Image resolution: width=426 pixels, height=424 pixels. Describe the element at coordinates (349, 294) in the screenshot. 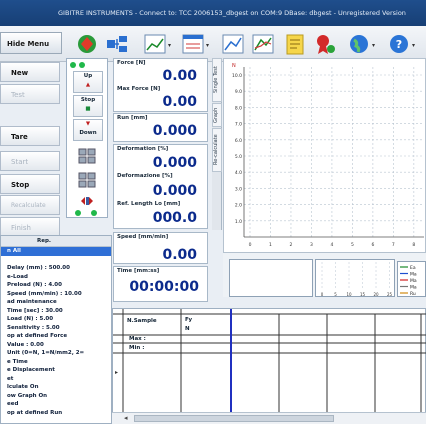

I see `mini-x-tick: 10` at that location.